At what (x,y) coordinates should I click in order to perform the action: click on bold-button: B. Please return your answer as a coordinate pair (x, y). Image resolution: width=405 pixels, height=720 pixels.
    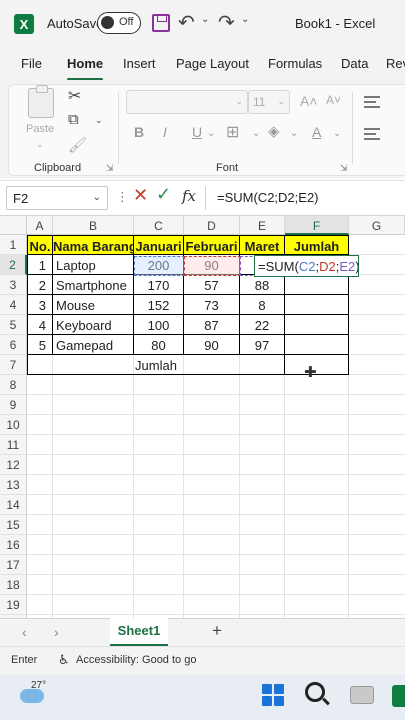
    Looking at the image, I should click on (139, 132).